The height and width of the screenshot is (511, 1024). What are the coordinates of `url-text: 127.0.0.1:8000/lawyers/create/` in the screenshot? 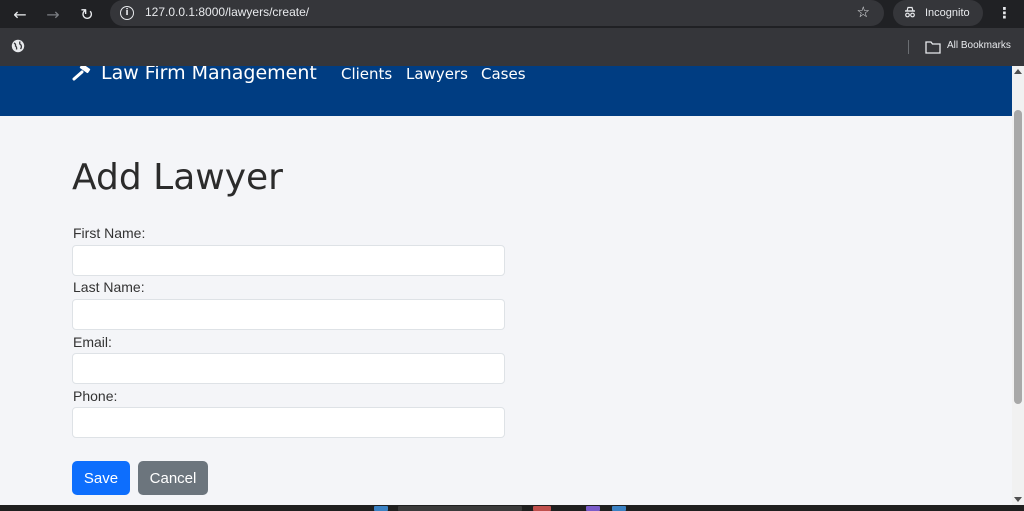 It's located at (227, 12).